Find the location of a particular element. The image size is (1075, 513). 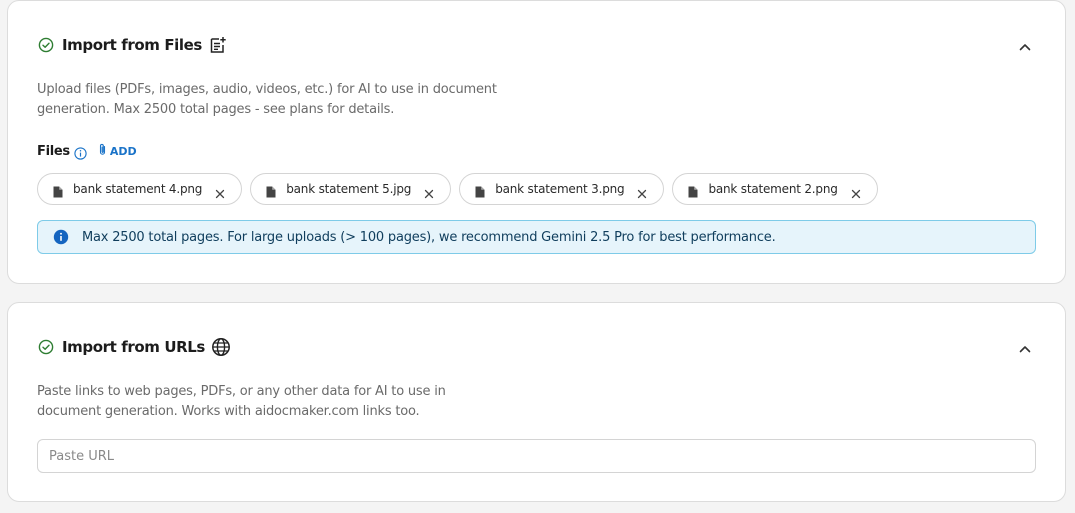

file-chip-label: bank statement 5.jpg is located at coordinates (349, 189).